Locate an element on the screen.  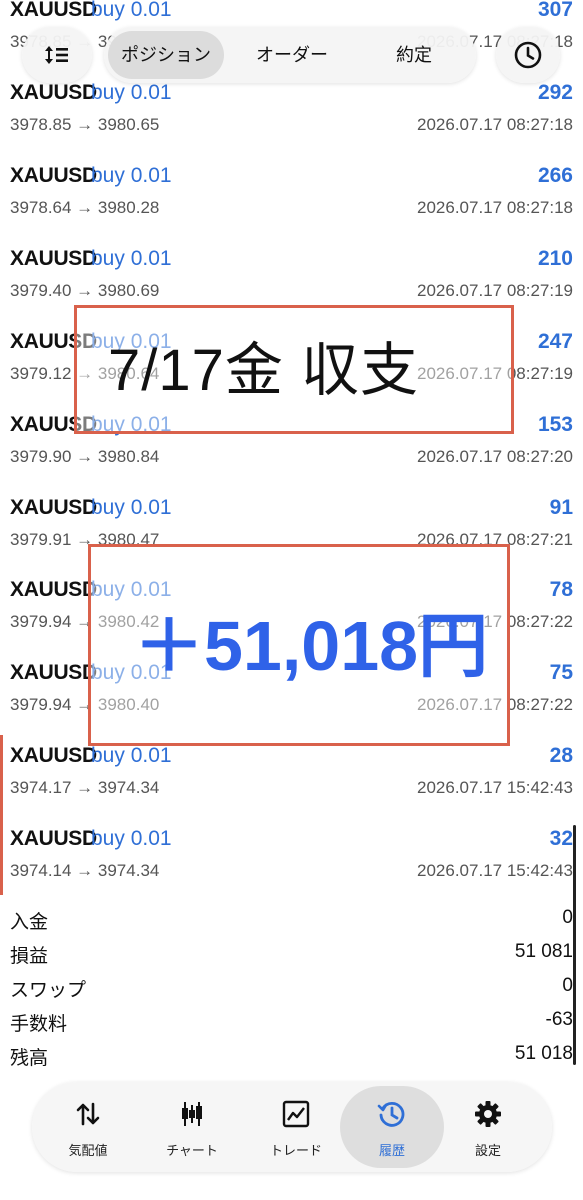
history-tabs: ポジション オーダー 約定 is located at coordinates (290, 55).